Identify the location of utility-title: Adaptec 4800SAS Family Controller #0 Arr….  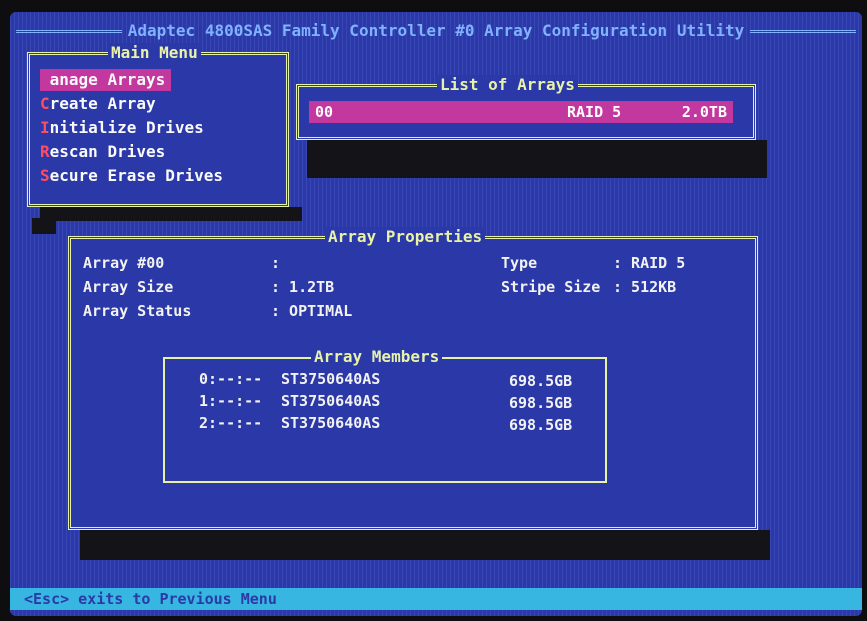
(436, 30).